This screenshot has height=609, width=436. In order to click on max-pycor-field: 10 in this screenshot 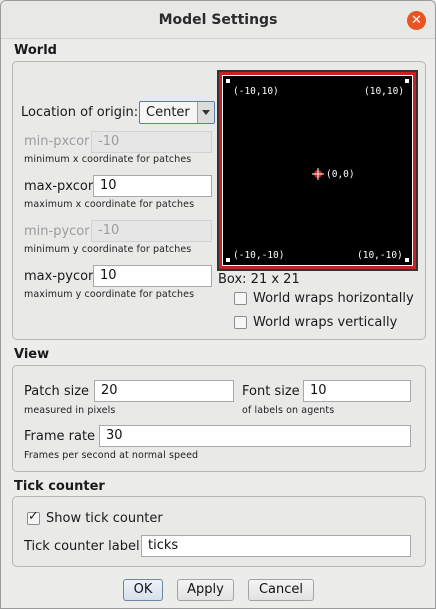, I will do `click(152, 276)`.